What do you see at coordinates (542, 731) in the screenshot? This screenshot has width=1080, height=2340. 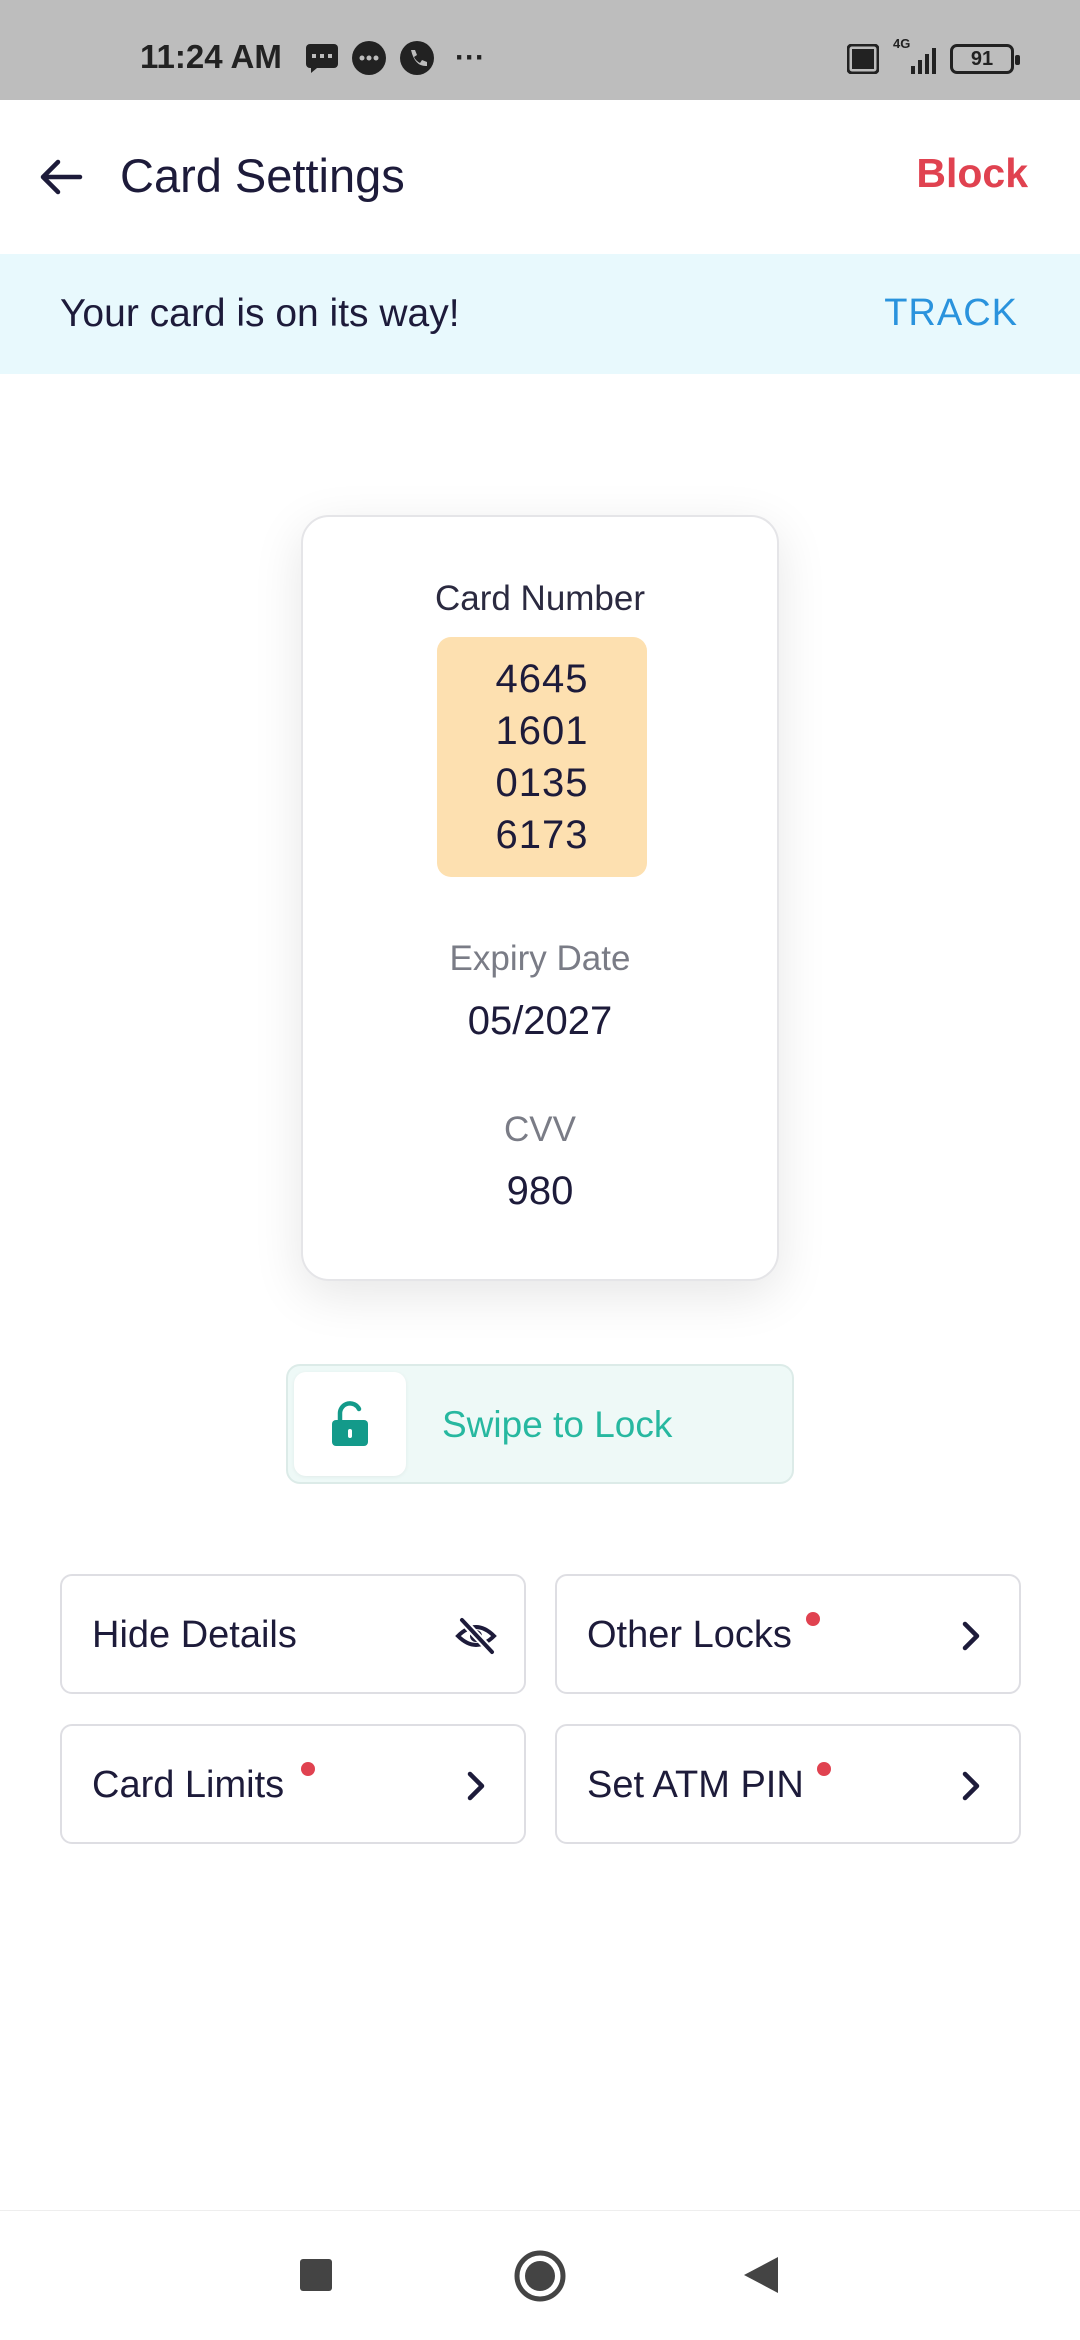 I see `card-number-group: 1601` at bounding box center [542, 731].